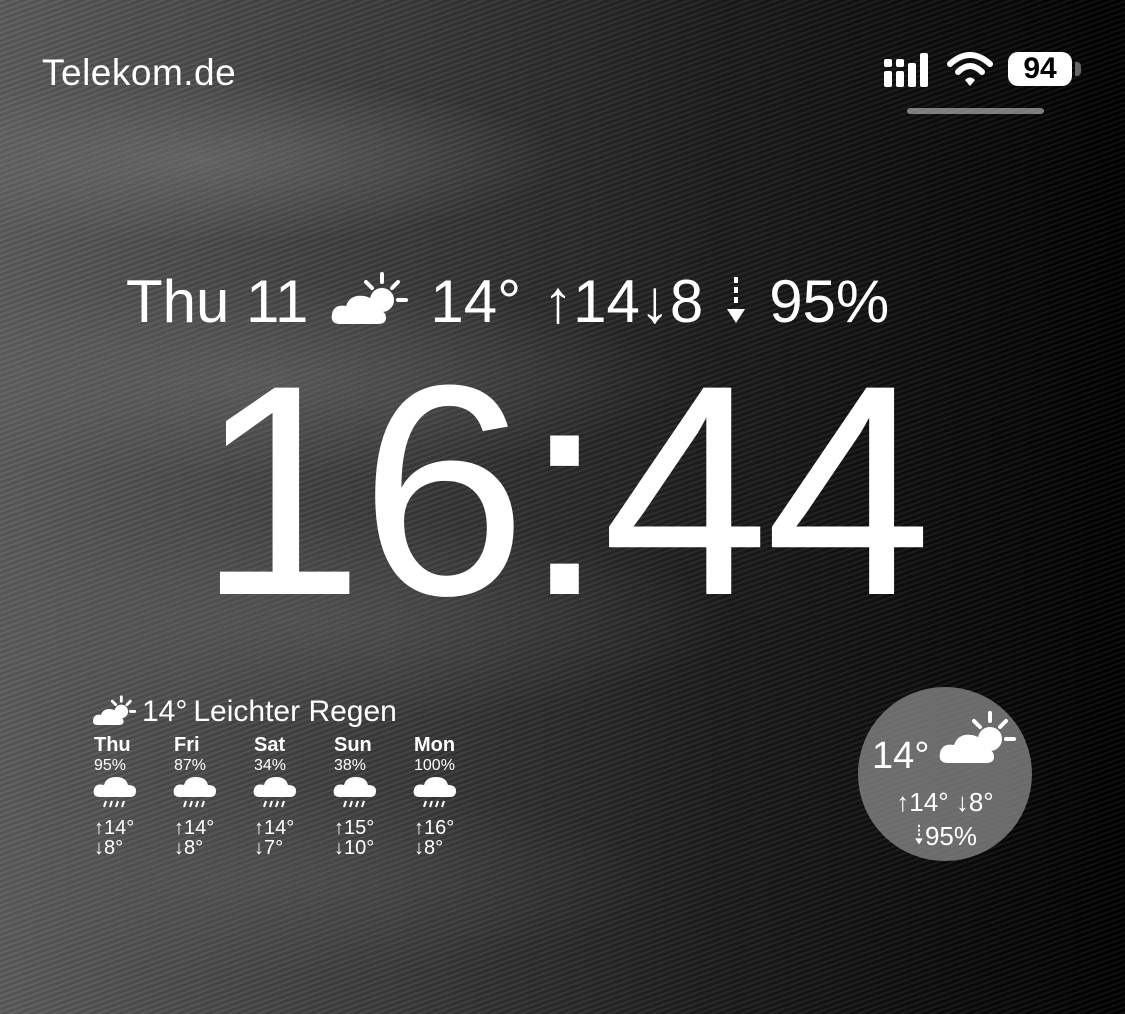 The height and width of the screenshot is (1014, 1125). Describe the element at coordinates (354, 828) in the screenshot. I see `day-high: ↑15°` at that location.